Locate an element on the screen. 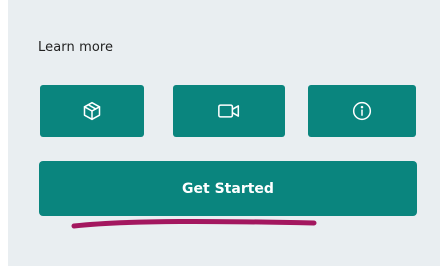  video-icon is located at coordinates (229, 111).